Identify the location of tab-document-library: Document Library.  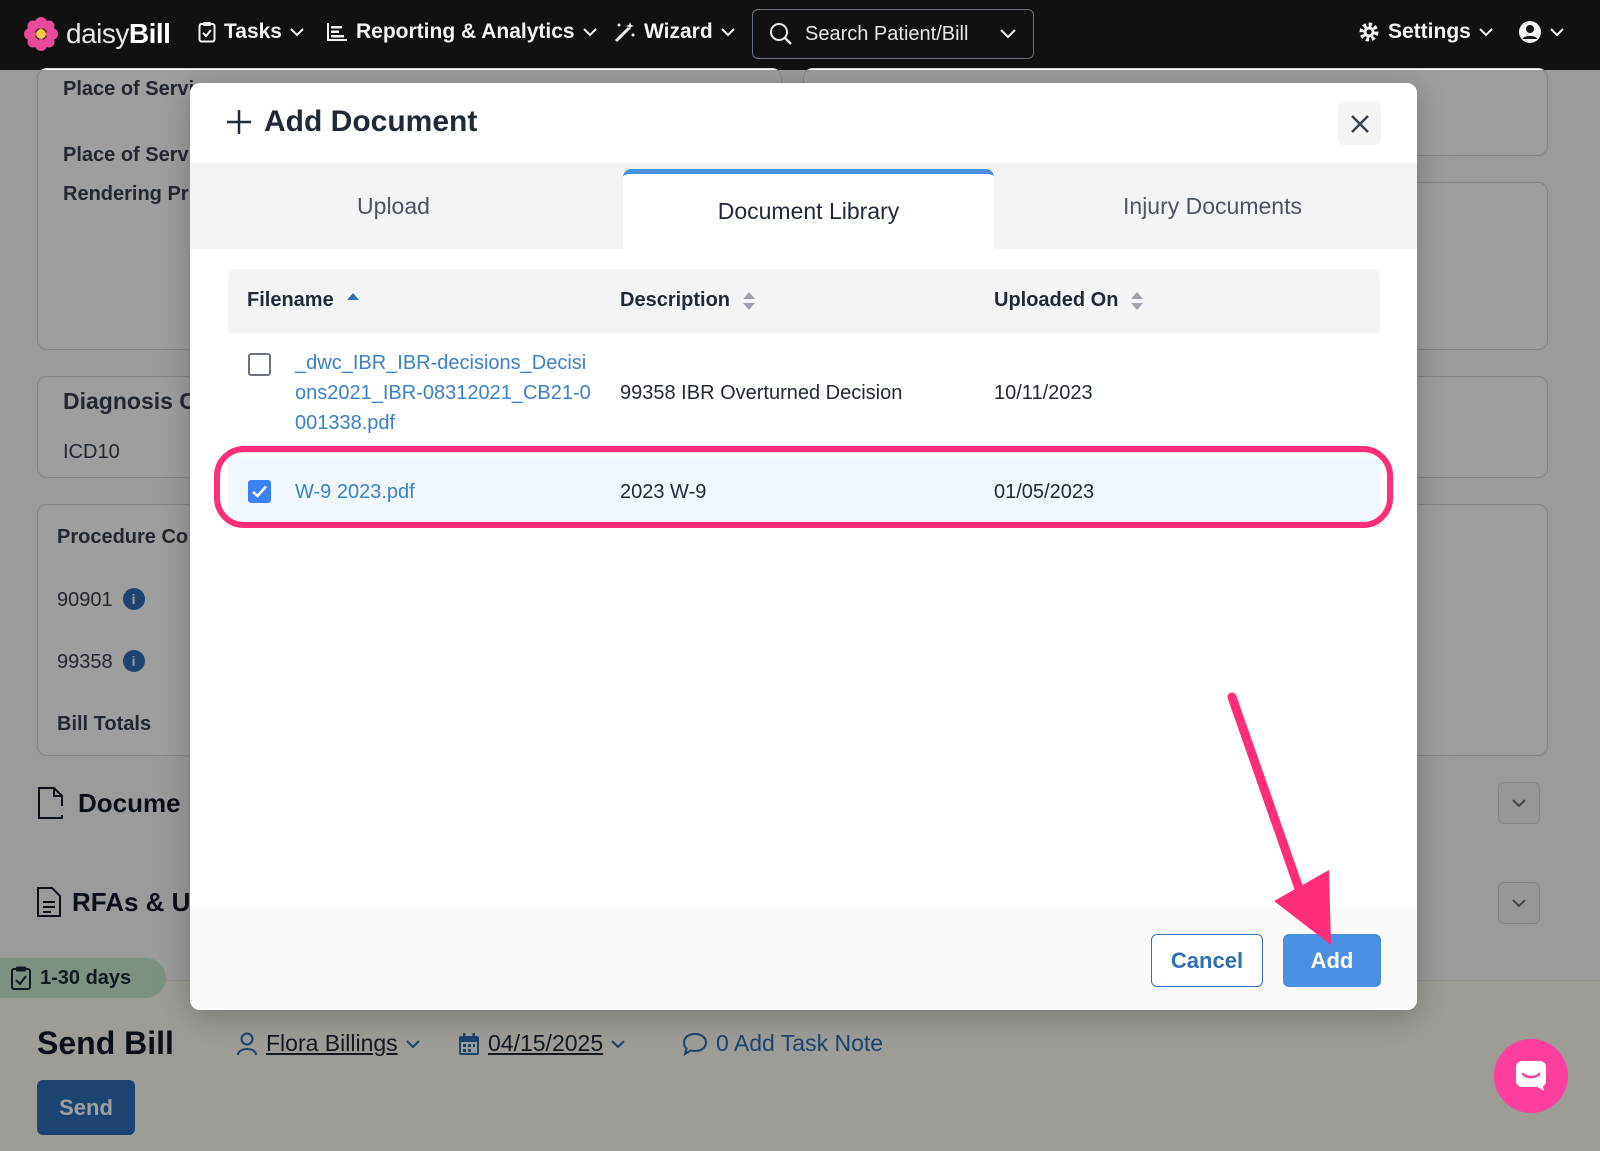
(808, 209).